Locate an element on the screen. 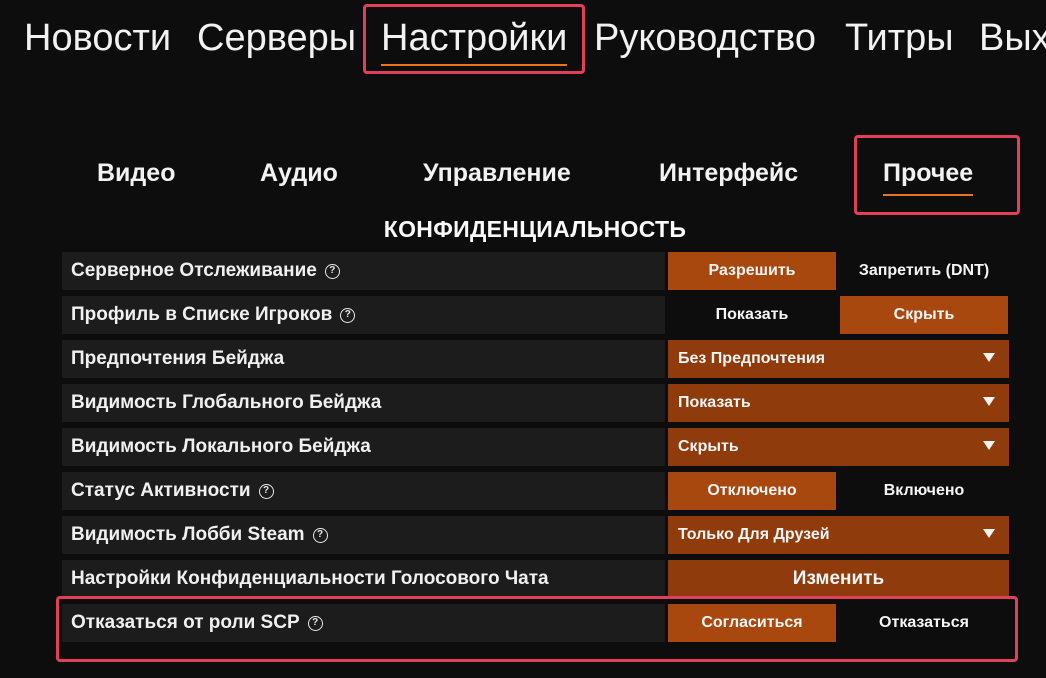 The width and height of the screenshot is (1046, 678). option-allow: Разрешить is located at coordinates (752, 271).